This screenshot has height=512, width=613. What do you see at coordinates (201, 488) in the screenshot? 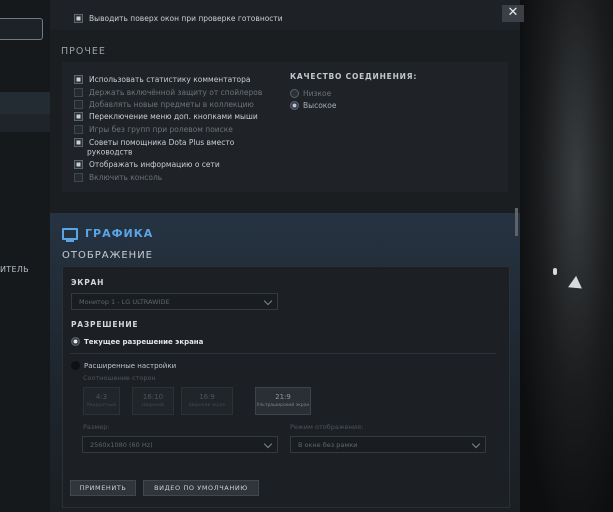
I see `video-default-button: ВИДЕО ПО УМОЛЧАНИЮ` at bounding box center [201, 488].